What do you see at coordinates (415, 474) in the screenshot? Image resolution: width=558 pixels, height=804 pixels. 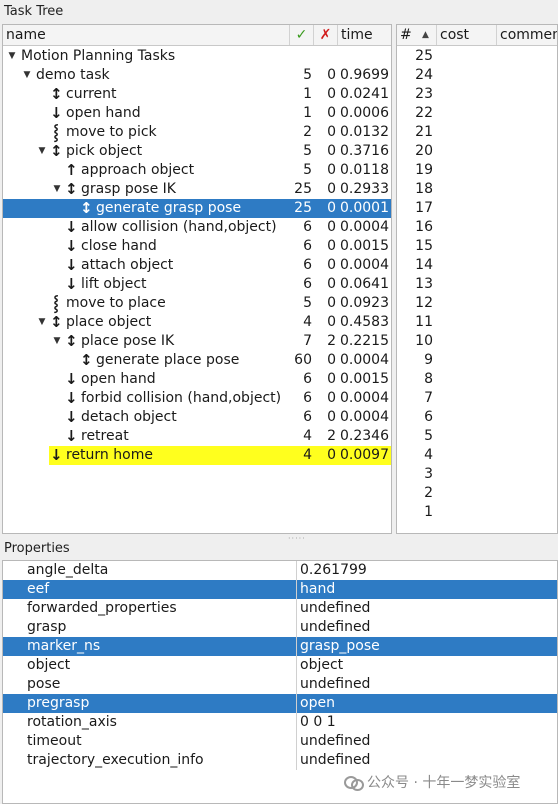 I see `solution-row: 3` at bounding box center [415, 474].